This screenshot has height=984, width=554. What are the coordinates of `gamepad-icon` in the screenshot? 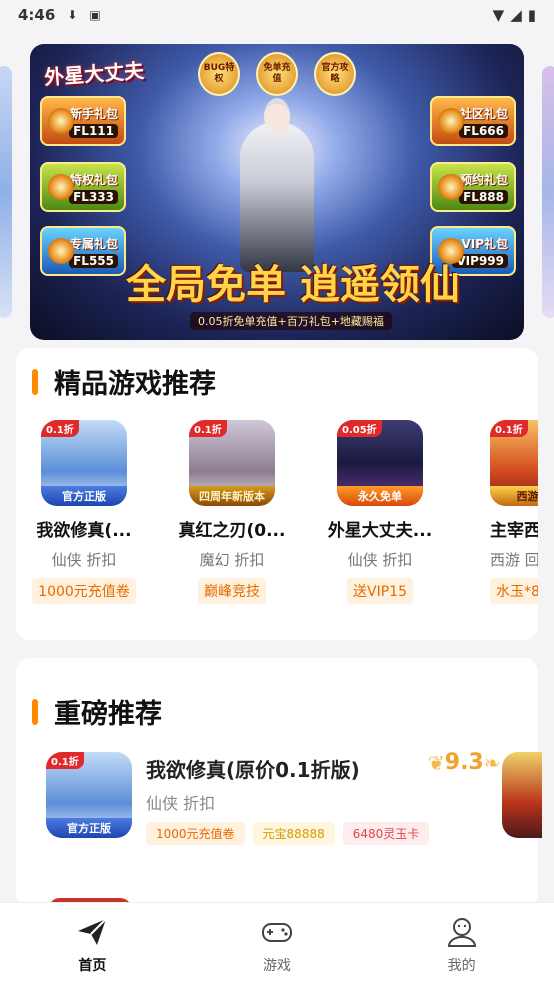 It's located at (277, 932).